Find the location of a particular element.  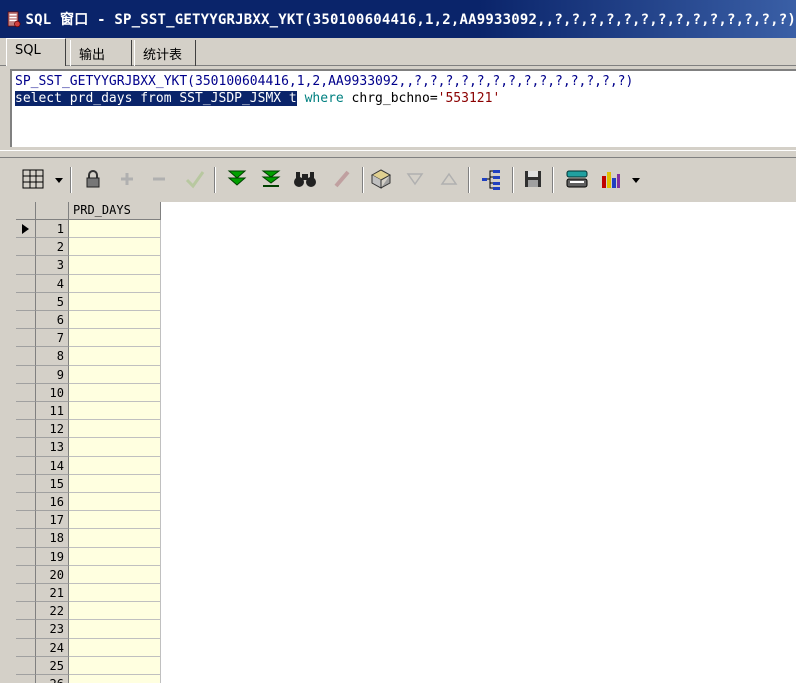

clear-icon is located at coordinates (343, 179).